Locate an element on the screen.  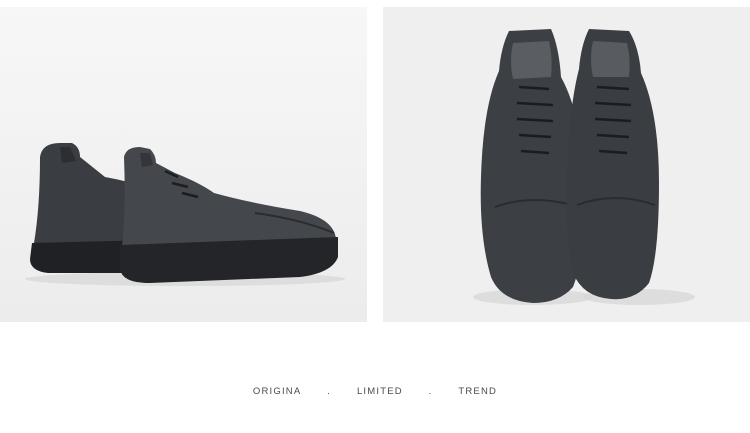
tagline-word-limited: LIMITED is located at coordinates (379, 391).